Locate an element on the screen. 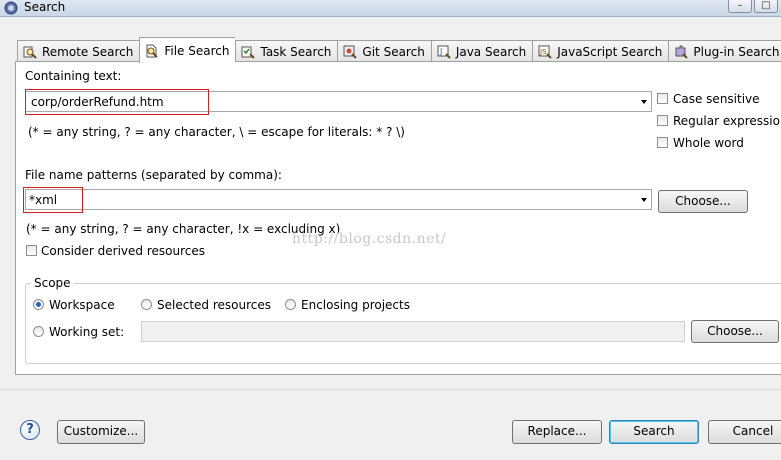 This screenshot has width=781, height=460. search-button: Search is located at coordinates (654, 432).